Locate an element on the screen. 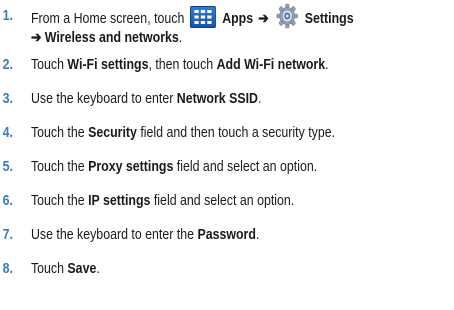 This screenshot has height=310, width=454. settings-gear-icon is located at coordinates (287, 16).